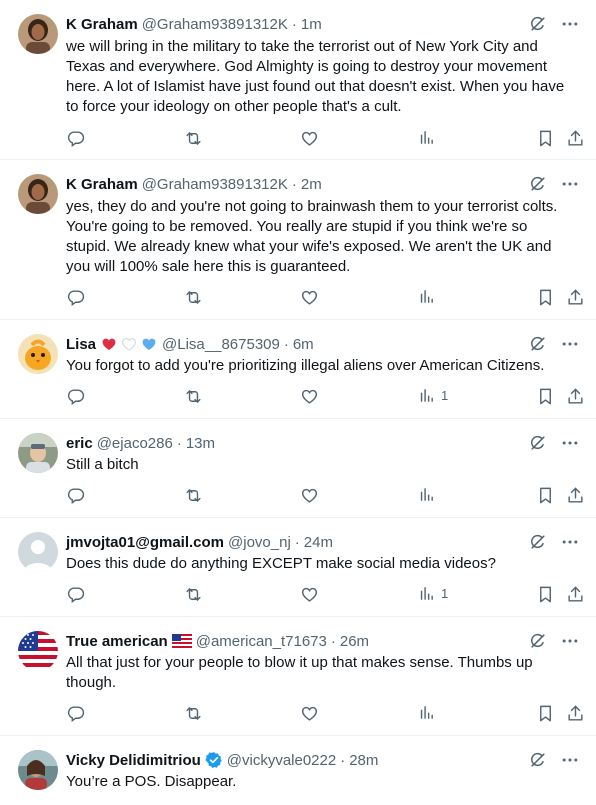 Image resolution: width=596 pixels, height=805 pixels. I want to click on timestamp: 26m, so click(354, 641).